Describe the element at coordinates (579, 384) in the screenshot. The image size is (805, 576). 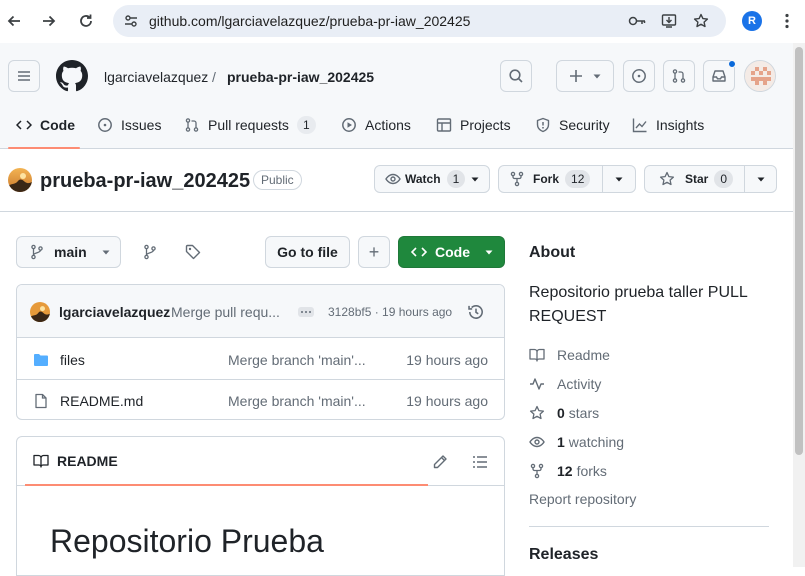
I see `sidebar-activity-label: Activity` at that location.